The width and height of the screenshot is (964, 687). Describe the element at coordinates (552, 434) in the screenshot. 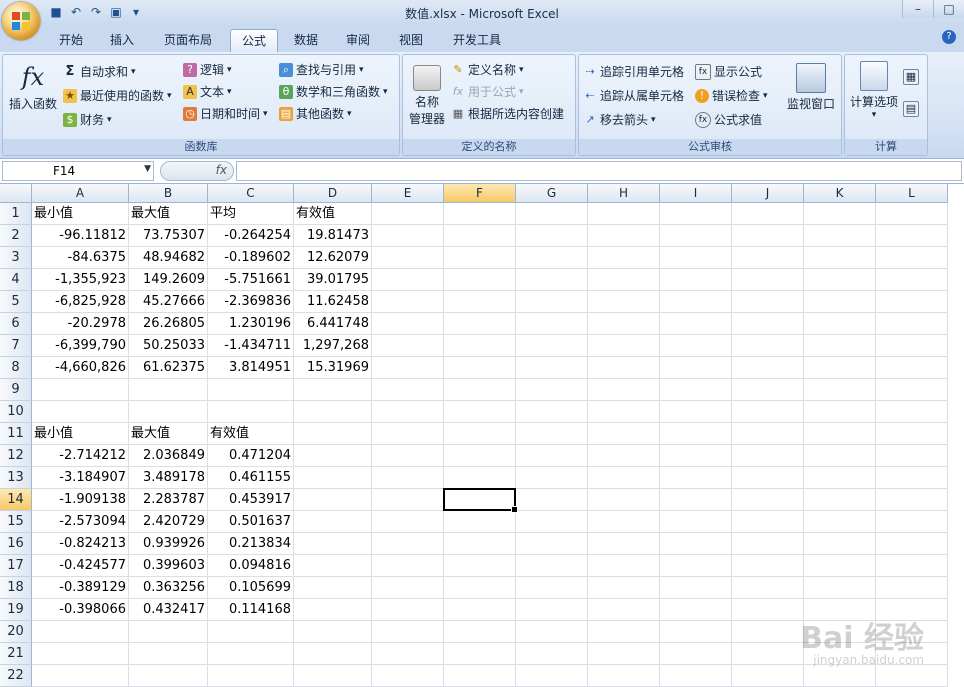

I see `cell-G11` at that location.